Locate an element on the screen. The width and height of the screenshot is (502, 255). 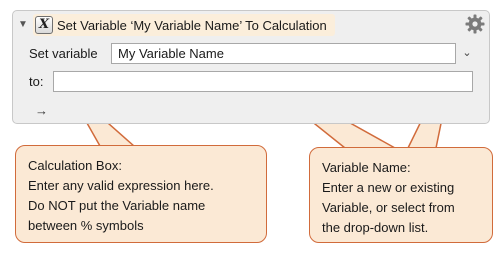
chevron-down-icon: ⌄ is located at coordinates (467, 53).